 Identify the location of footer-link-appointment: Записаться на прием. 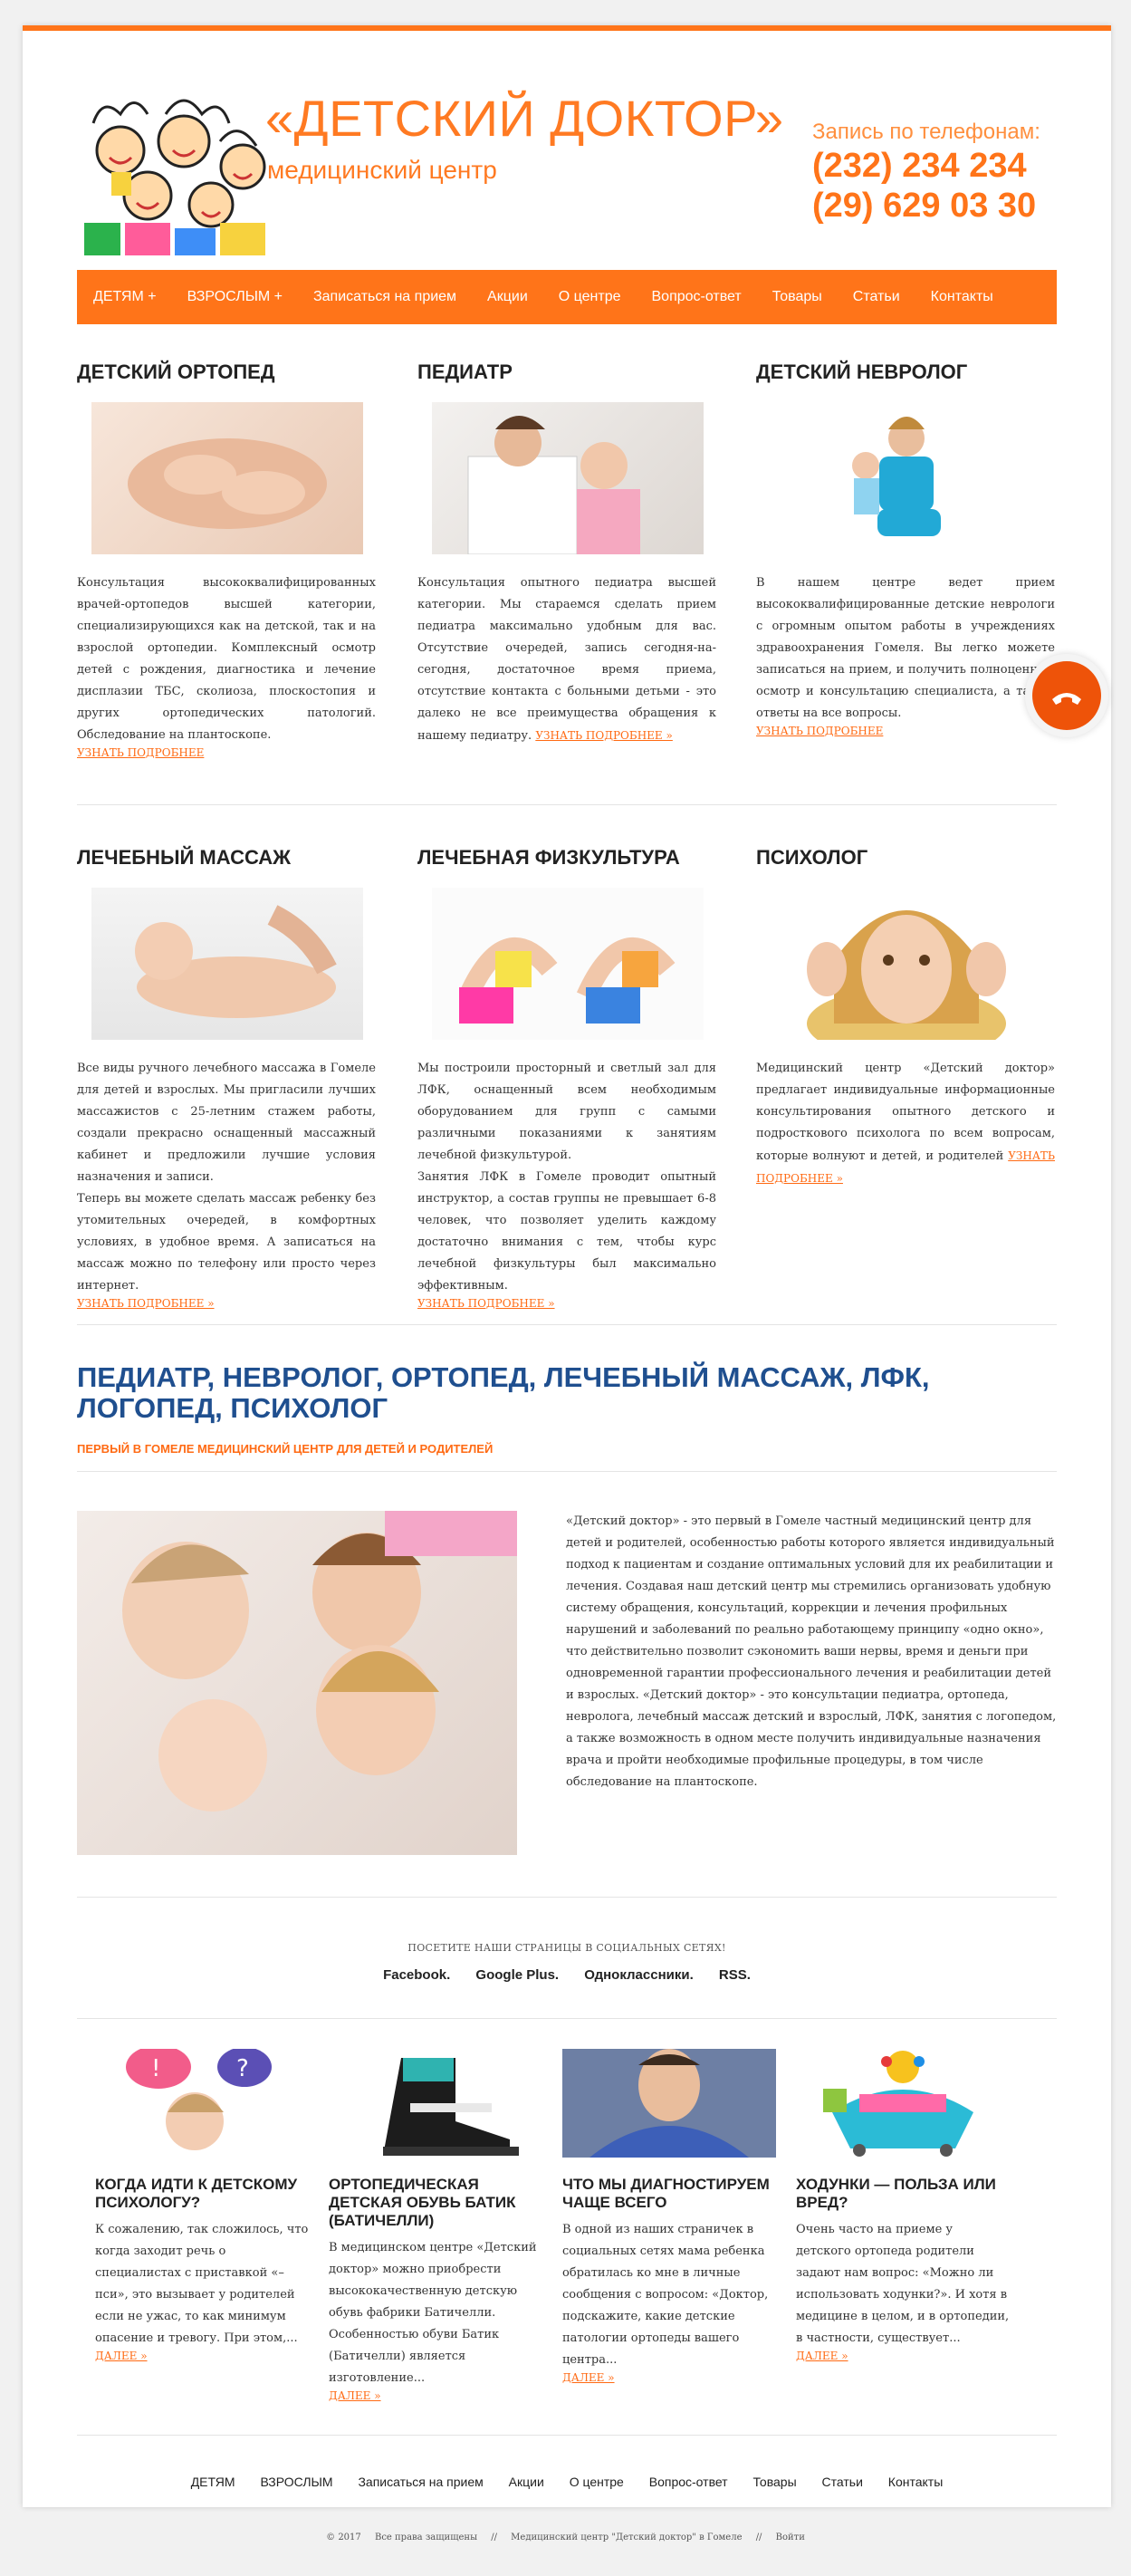
(420, 2482).